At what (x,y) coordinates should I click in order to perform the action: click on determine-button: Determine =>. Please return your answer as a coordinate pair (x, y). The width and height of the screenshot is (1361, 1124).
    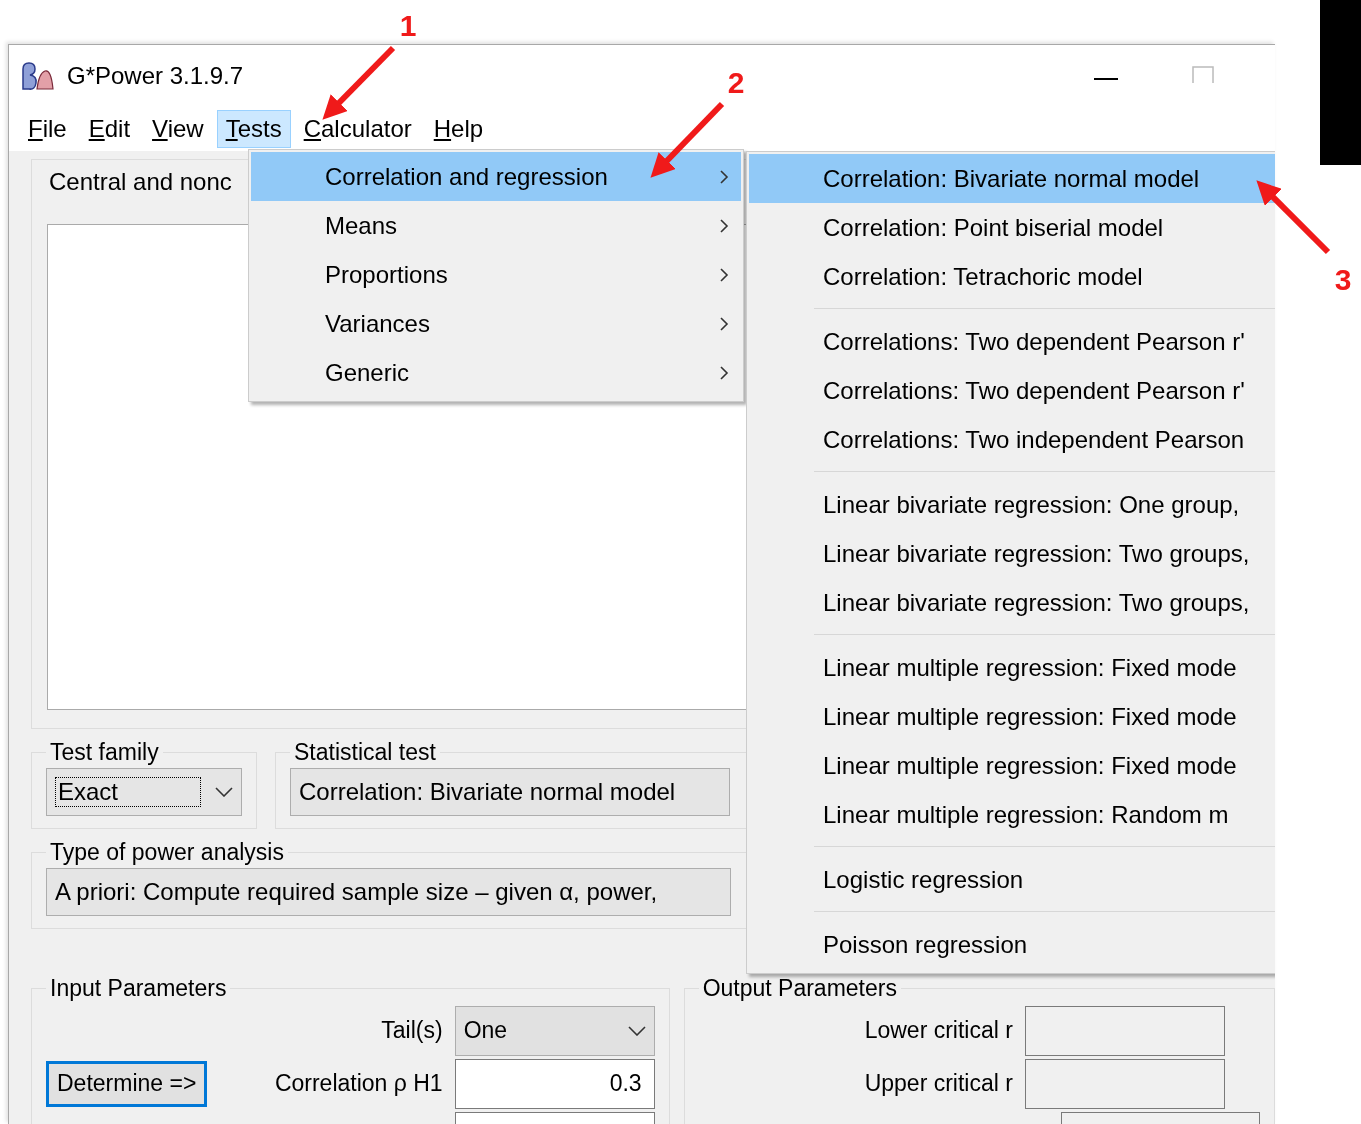
    Looking at the image, I should click on (127, 1083).